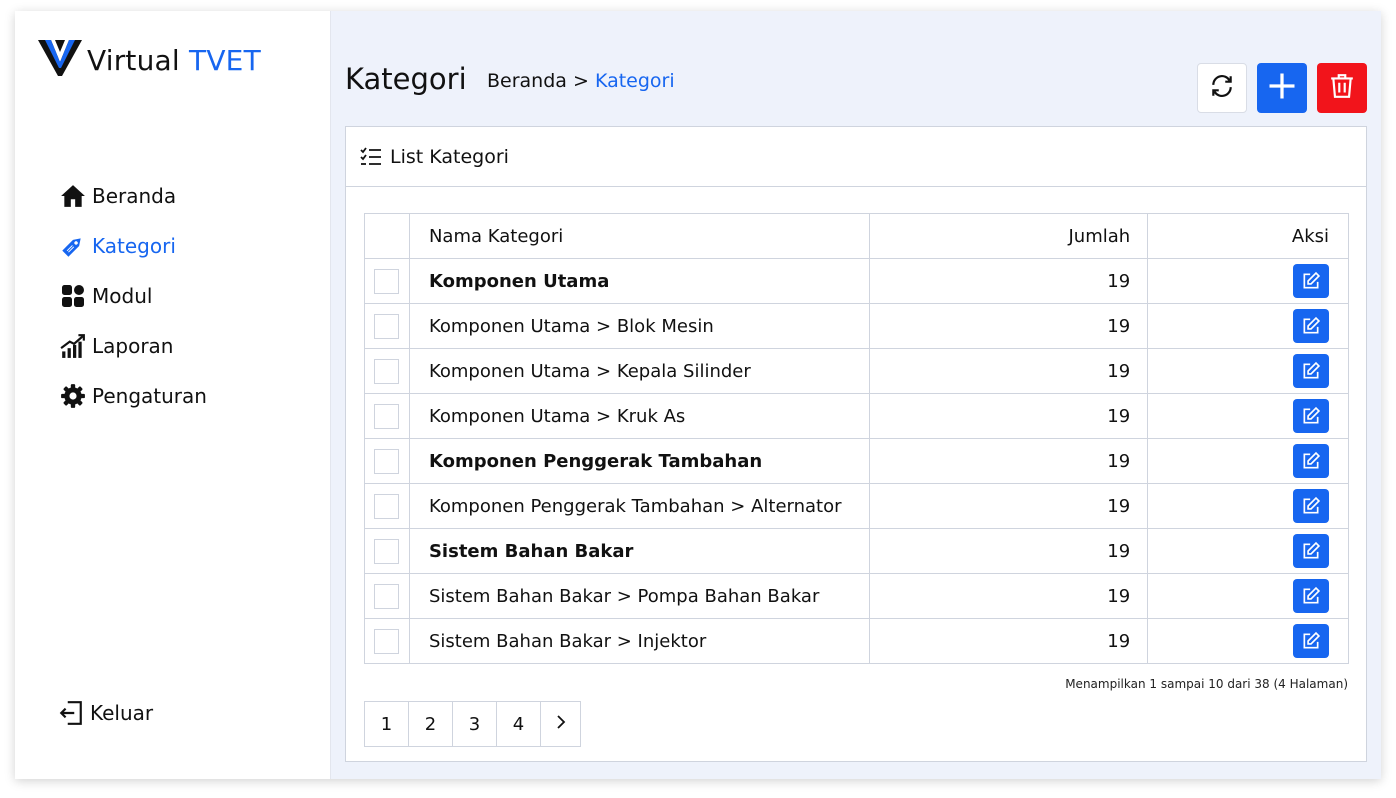 The image size is (1396, 798). Describe the element at coordinates (122, 296) in the screenshot. I see `sidebar-item-label: Modul` at that location.